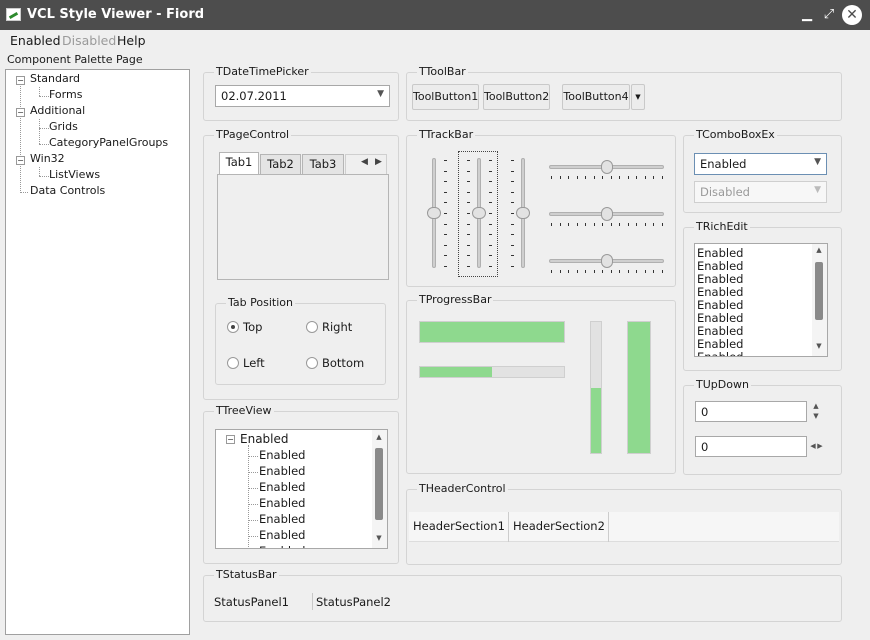 This screenshot has width=870, height=640. I want to click on page-control: Tab1 Tab2 Tab3 ◀ ▶, so click(303, 216).